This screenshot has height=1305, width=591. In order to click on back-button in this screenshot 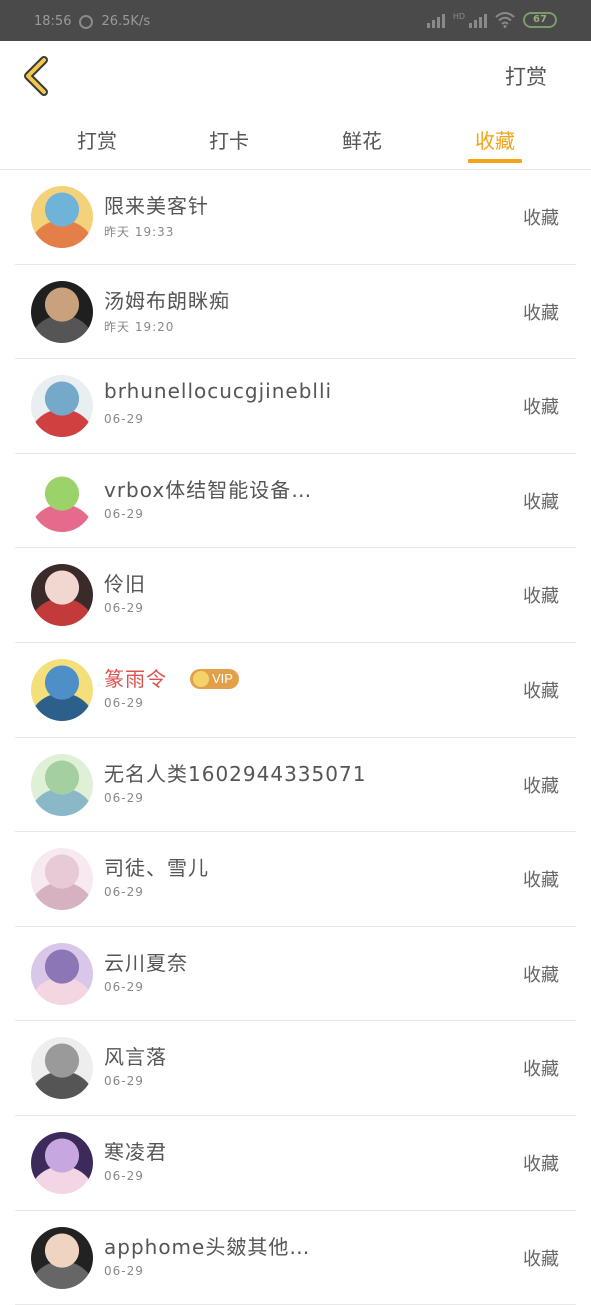, I will do `click(38, 76)`.